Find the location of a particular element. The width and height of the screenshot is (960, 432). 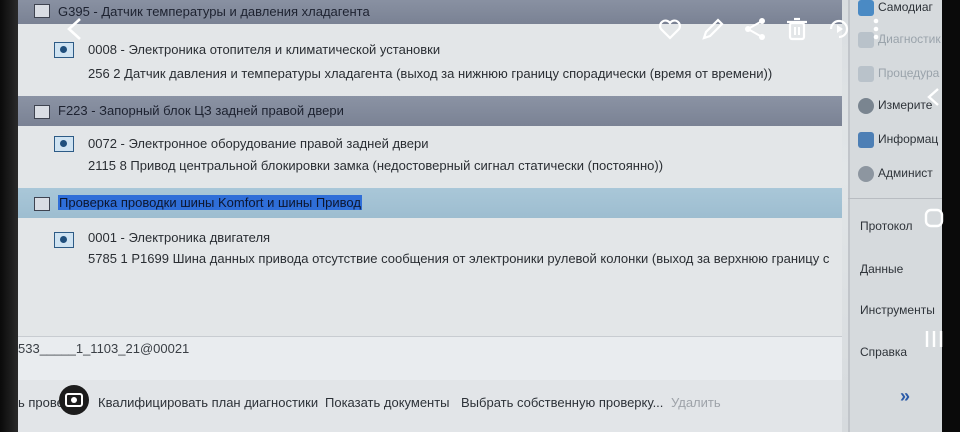

sidebar-protocol: Протокол is located at coordinates (886, 226).